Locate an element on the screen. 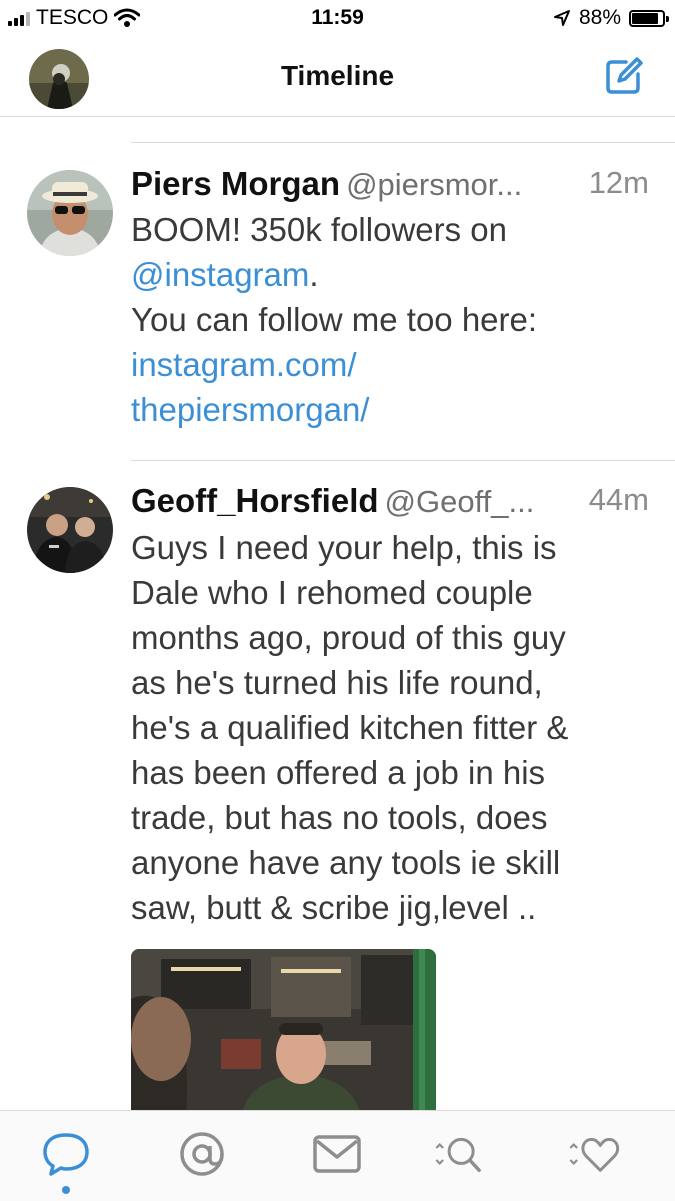  tweet-line: trade, but has no tools, does is located at coordinates (339, 817).